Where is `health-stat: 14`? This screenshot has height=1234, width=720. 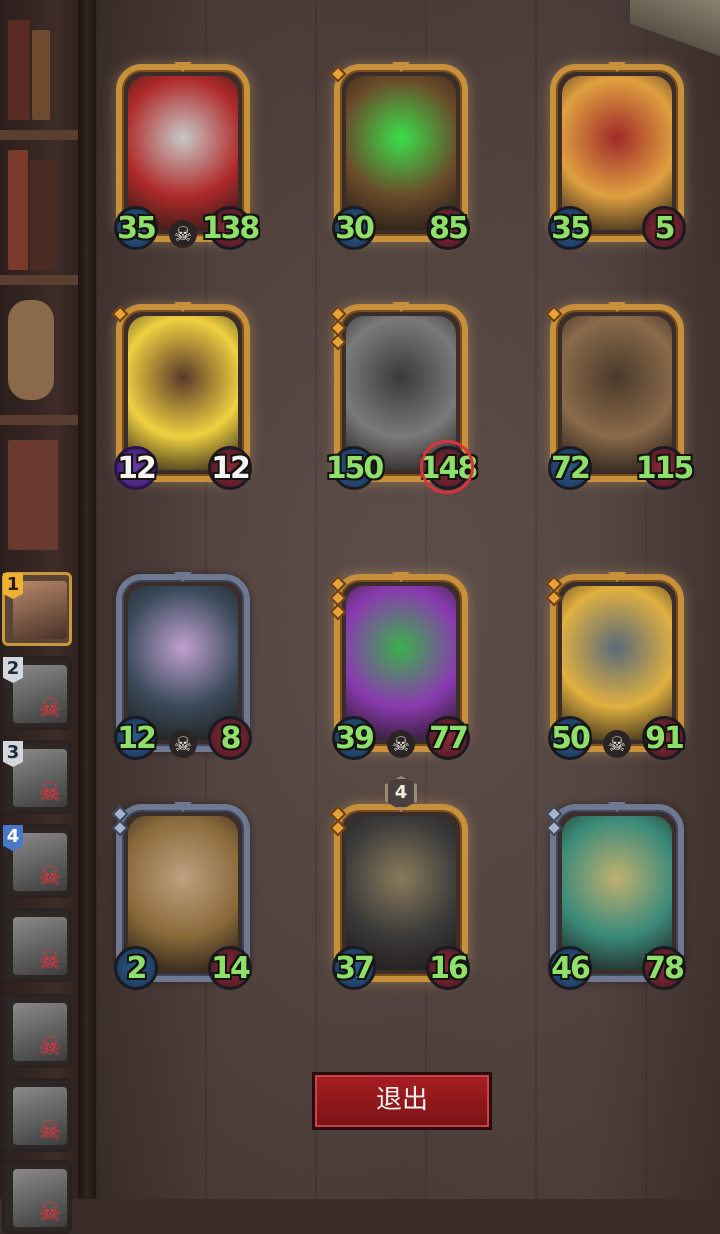
health-stat: 14 is located at coordinates (230, 968).